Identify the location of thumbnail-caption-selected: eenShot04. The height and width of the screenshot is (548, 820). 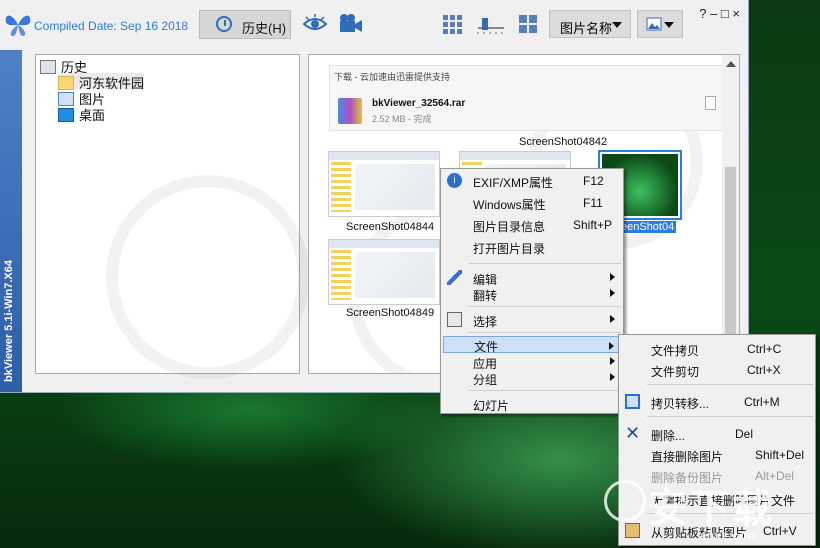
(648, 227).